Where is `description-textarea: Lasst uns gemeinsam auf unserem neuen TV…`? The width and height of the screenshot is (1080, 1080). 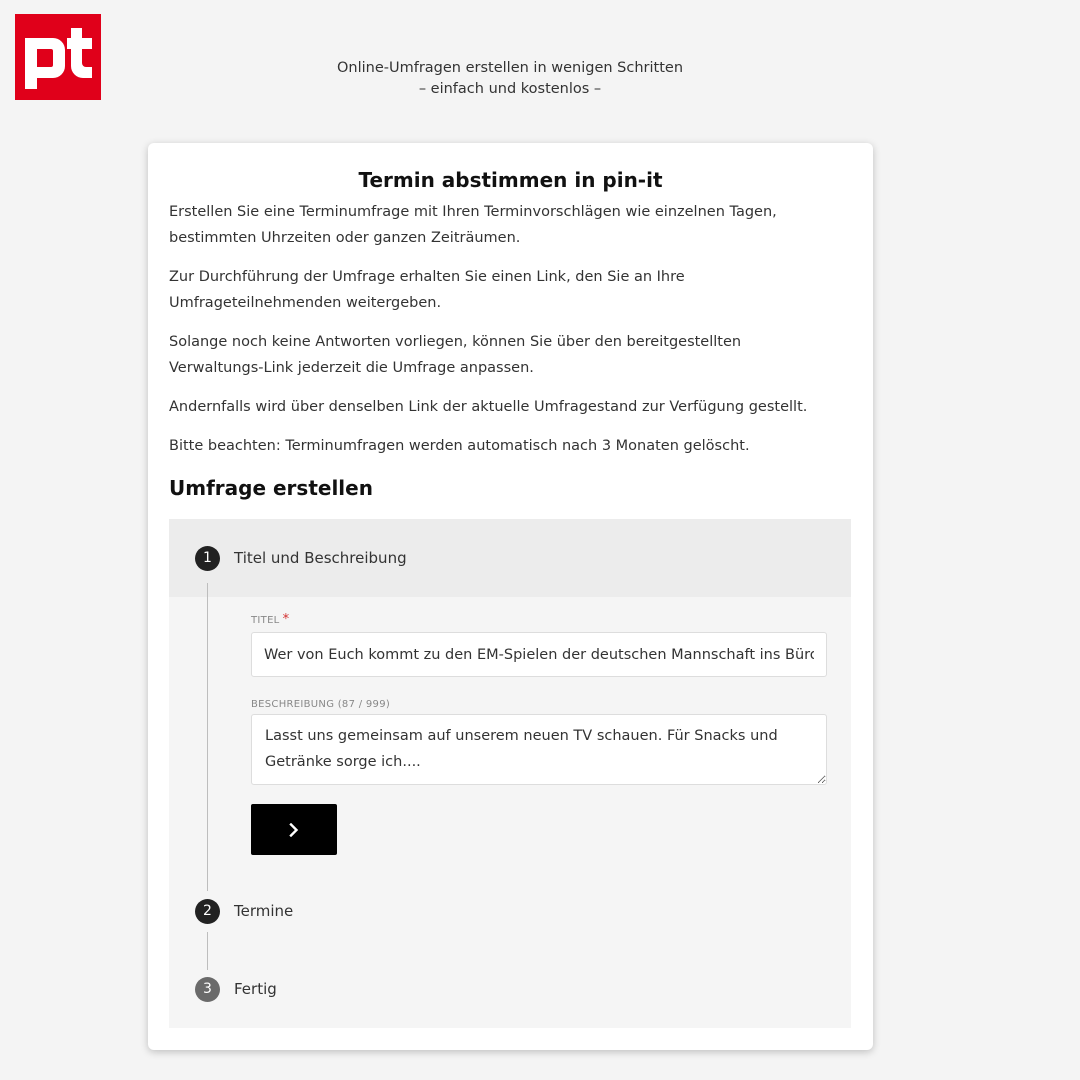
description-textarea: Lasst uns gemeinsam auf unserem neuen TV… is located at coordinates (539, 749).